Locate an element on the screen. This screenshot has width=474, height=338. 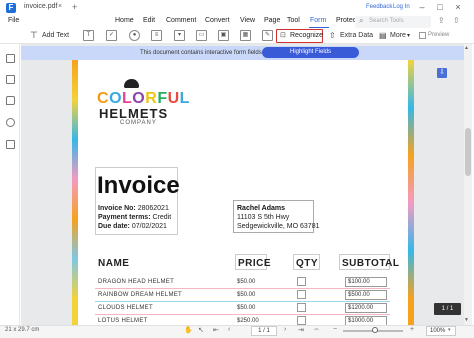
logo-company: COMPANY is located at coordinates (138, 123).